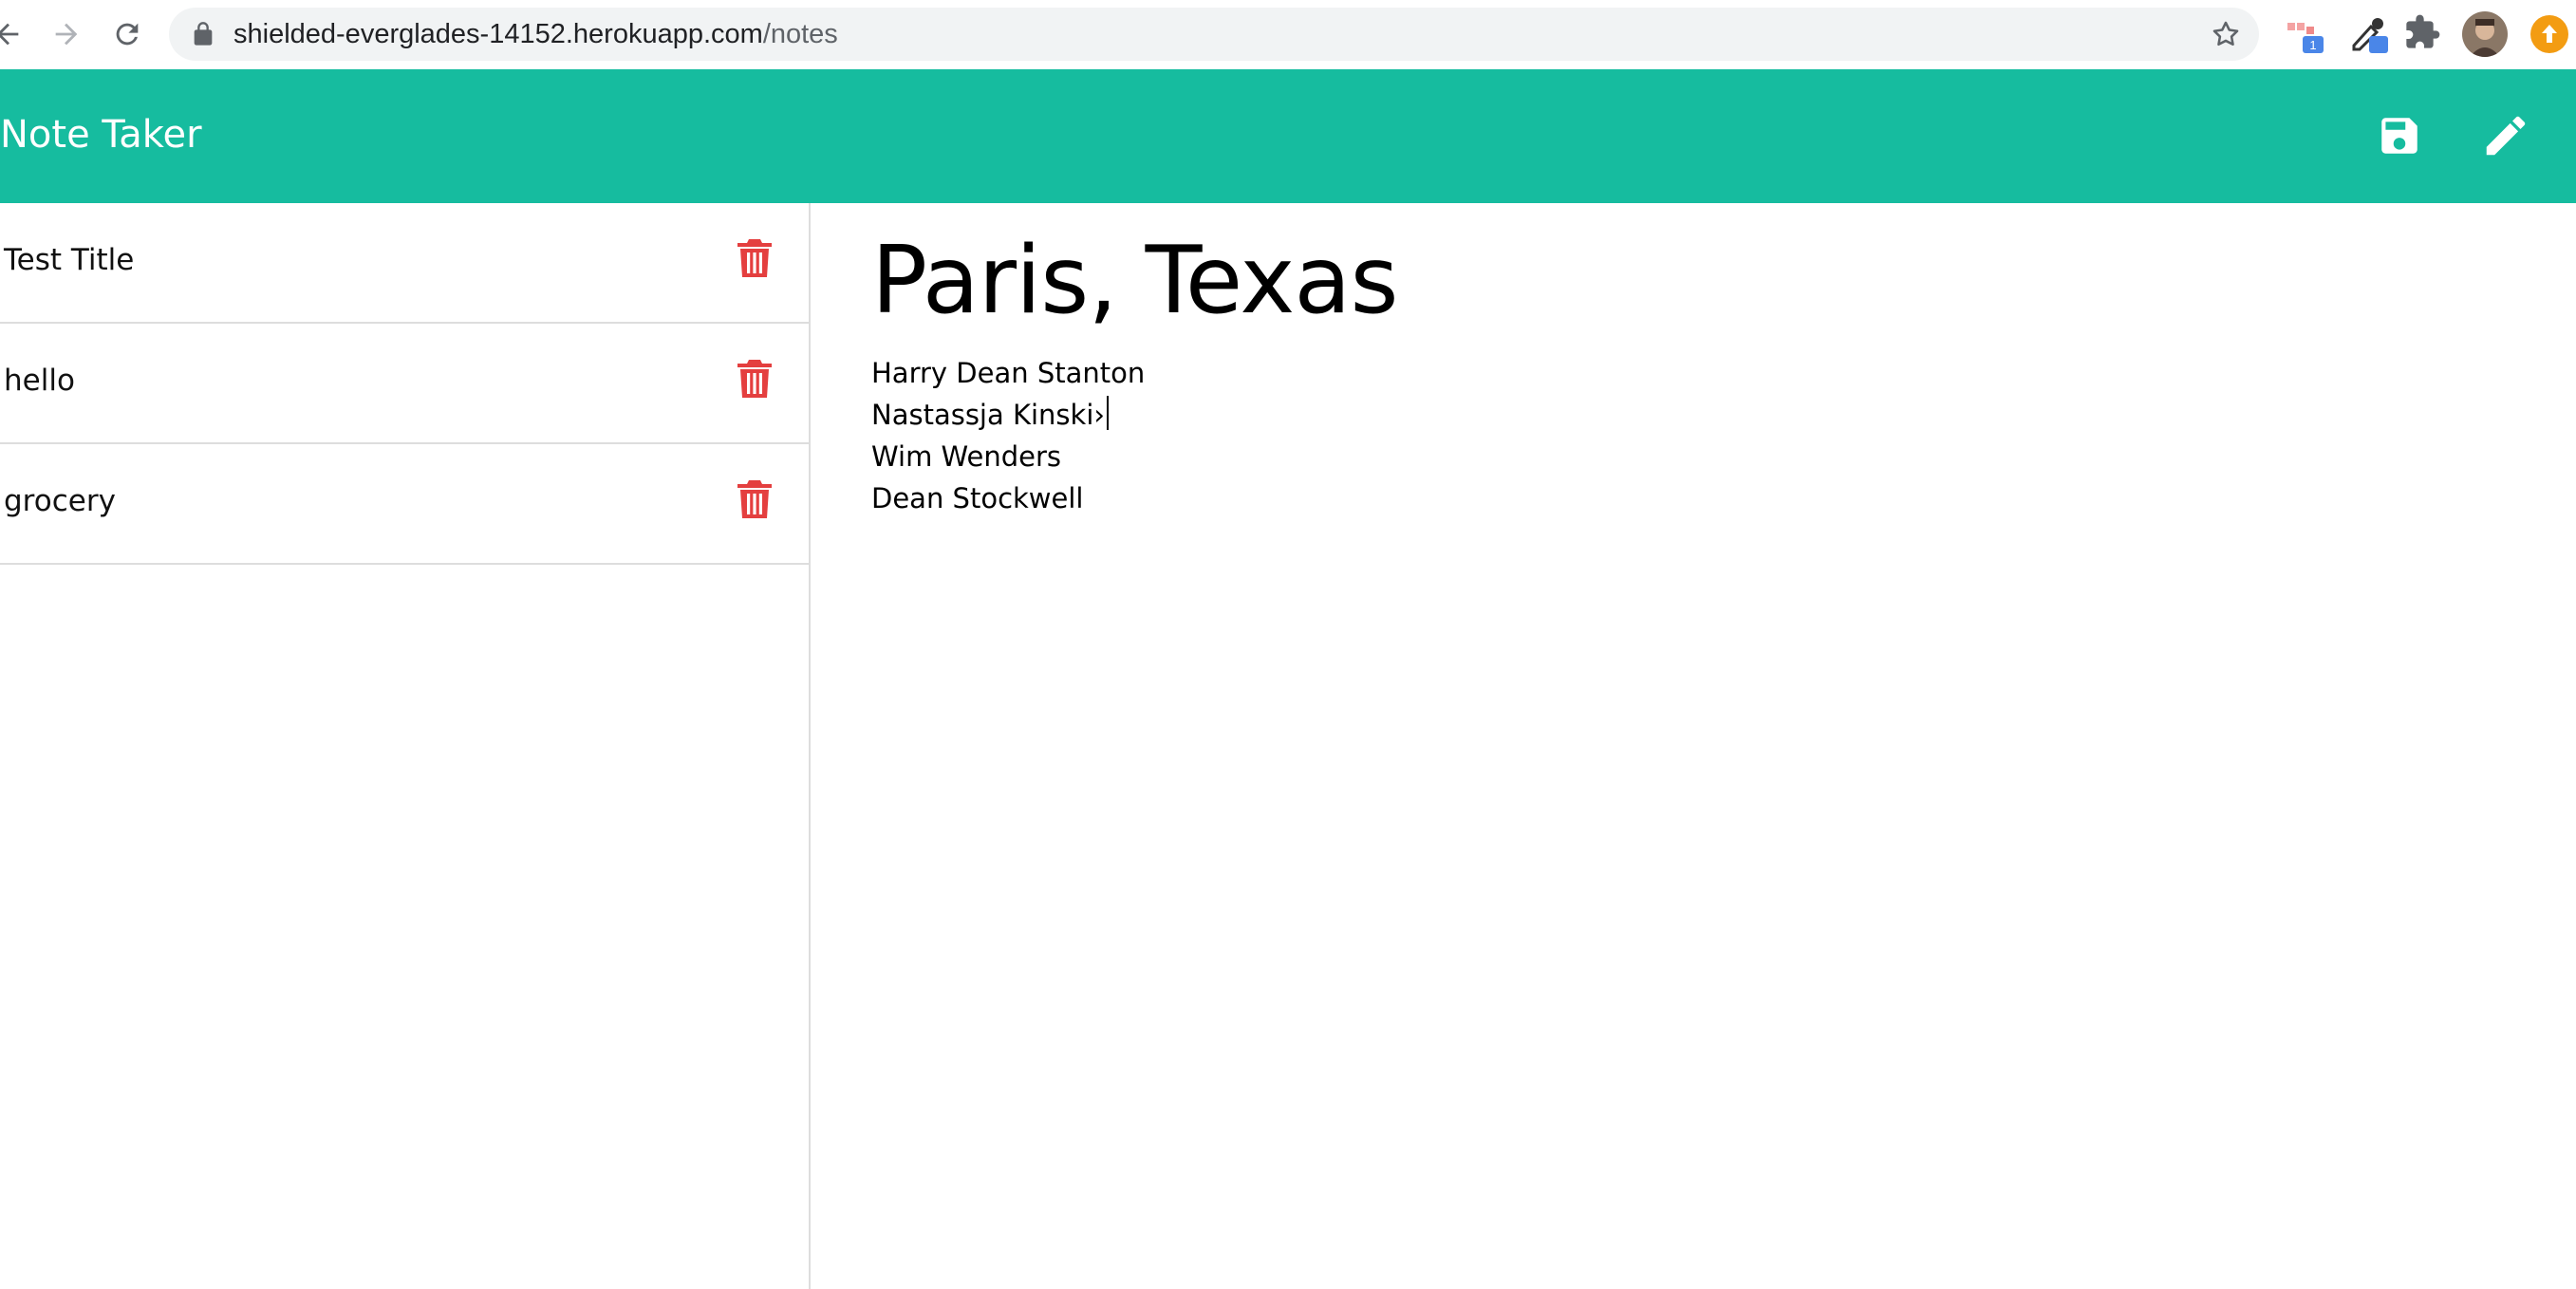 The width and height of the screenshot is (2576, 1289). I want to click on note-title: Test Title, so click(70, 260).